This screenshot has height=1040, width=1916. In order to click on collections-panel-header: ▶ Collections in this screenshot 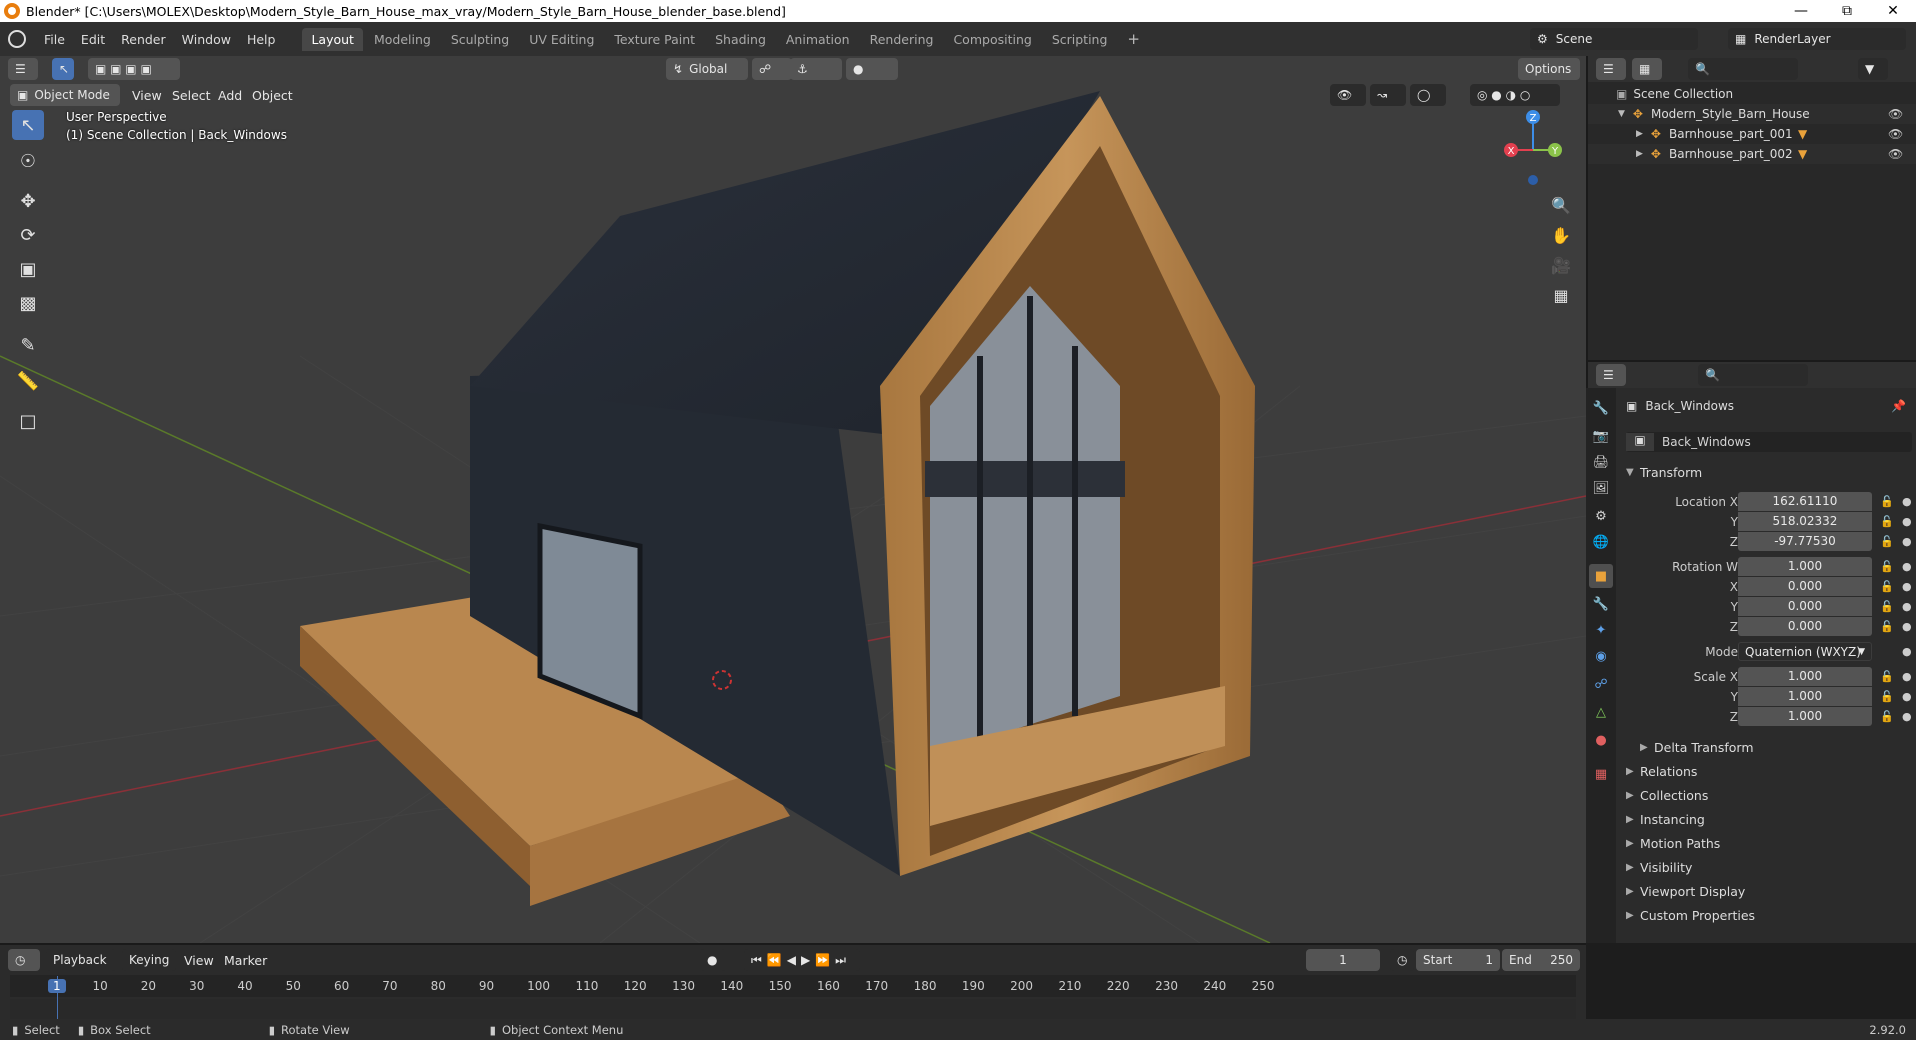, I will do `click(1771, 795)`.